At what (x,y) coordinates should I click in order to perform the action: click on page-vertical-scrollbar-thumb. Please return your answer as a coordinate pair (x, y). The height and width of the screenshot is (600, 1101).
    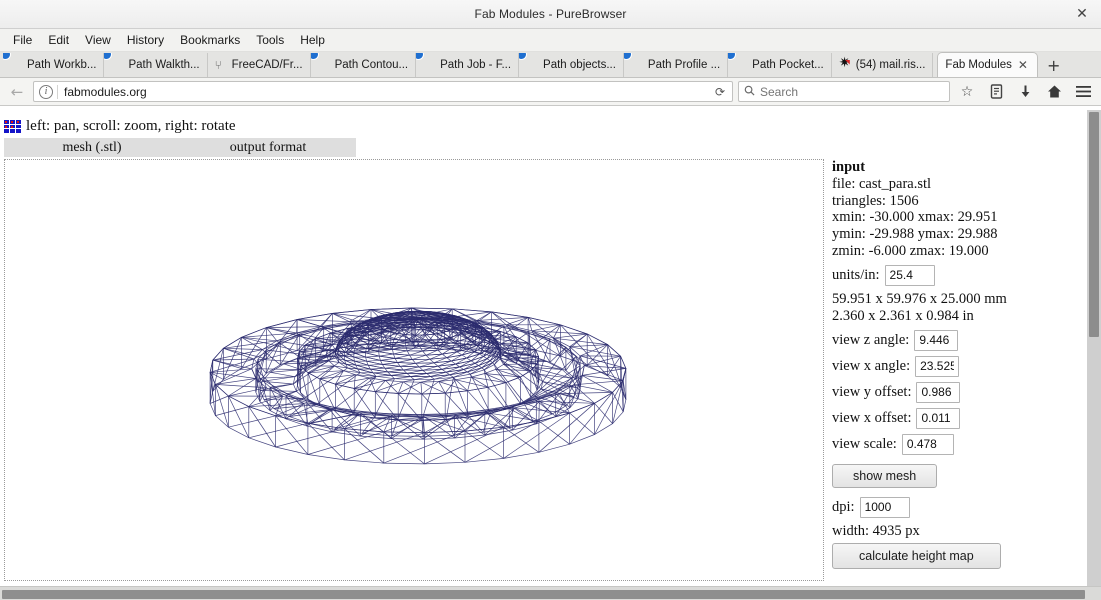
    Looking at the image, I should click on (1094, 224).